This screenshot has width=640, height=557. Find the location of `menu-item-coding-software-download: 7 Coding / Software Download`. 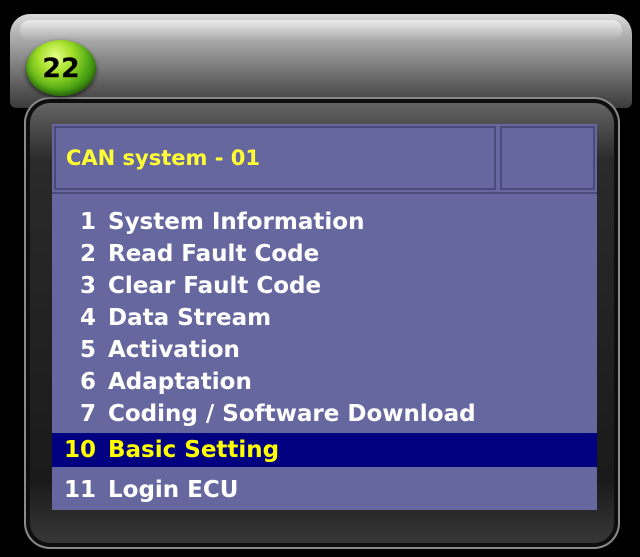

menu-item-coding-software-download: 7 Coding / Software Download is located at coordinates (324, 414).